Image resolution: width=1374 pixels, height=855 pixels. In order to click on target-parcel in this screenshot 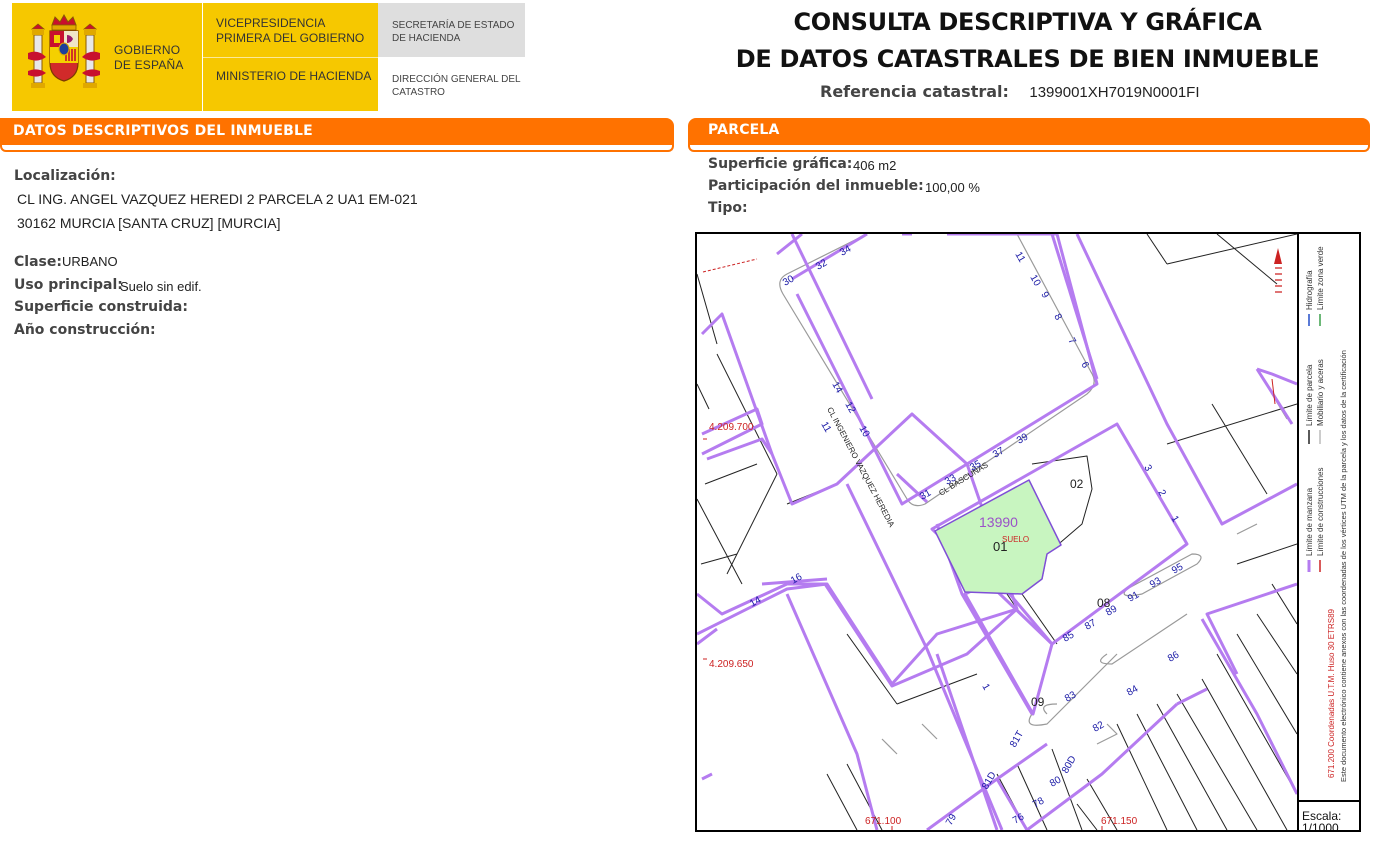, I will do `click(998, 537)`.